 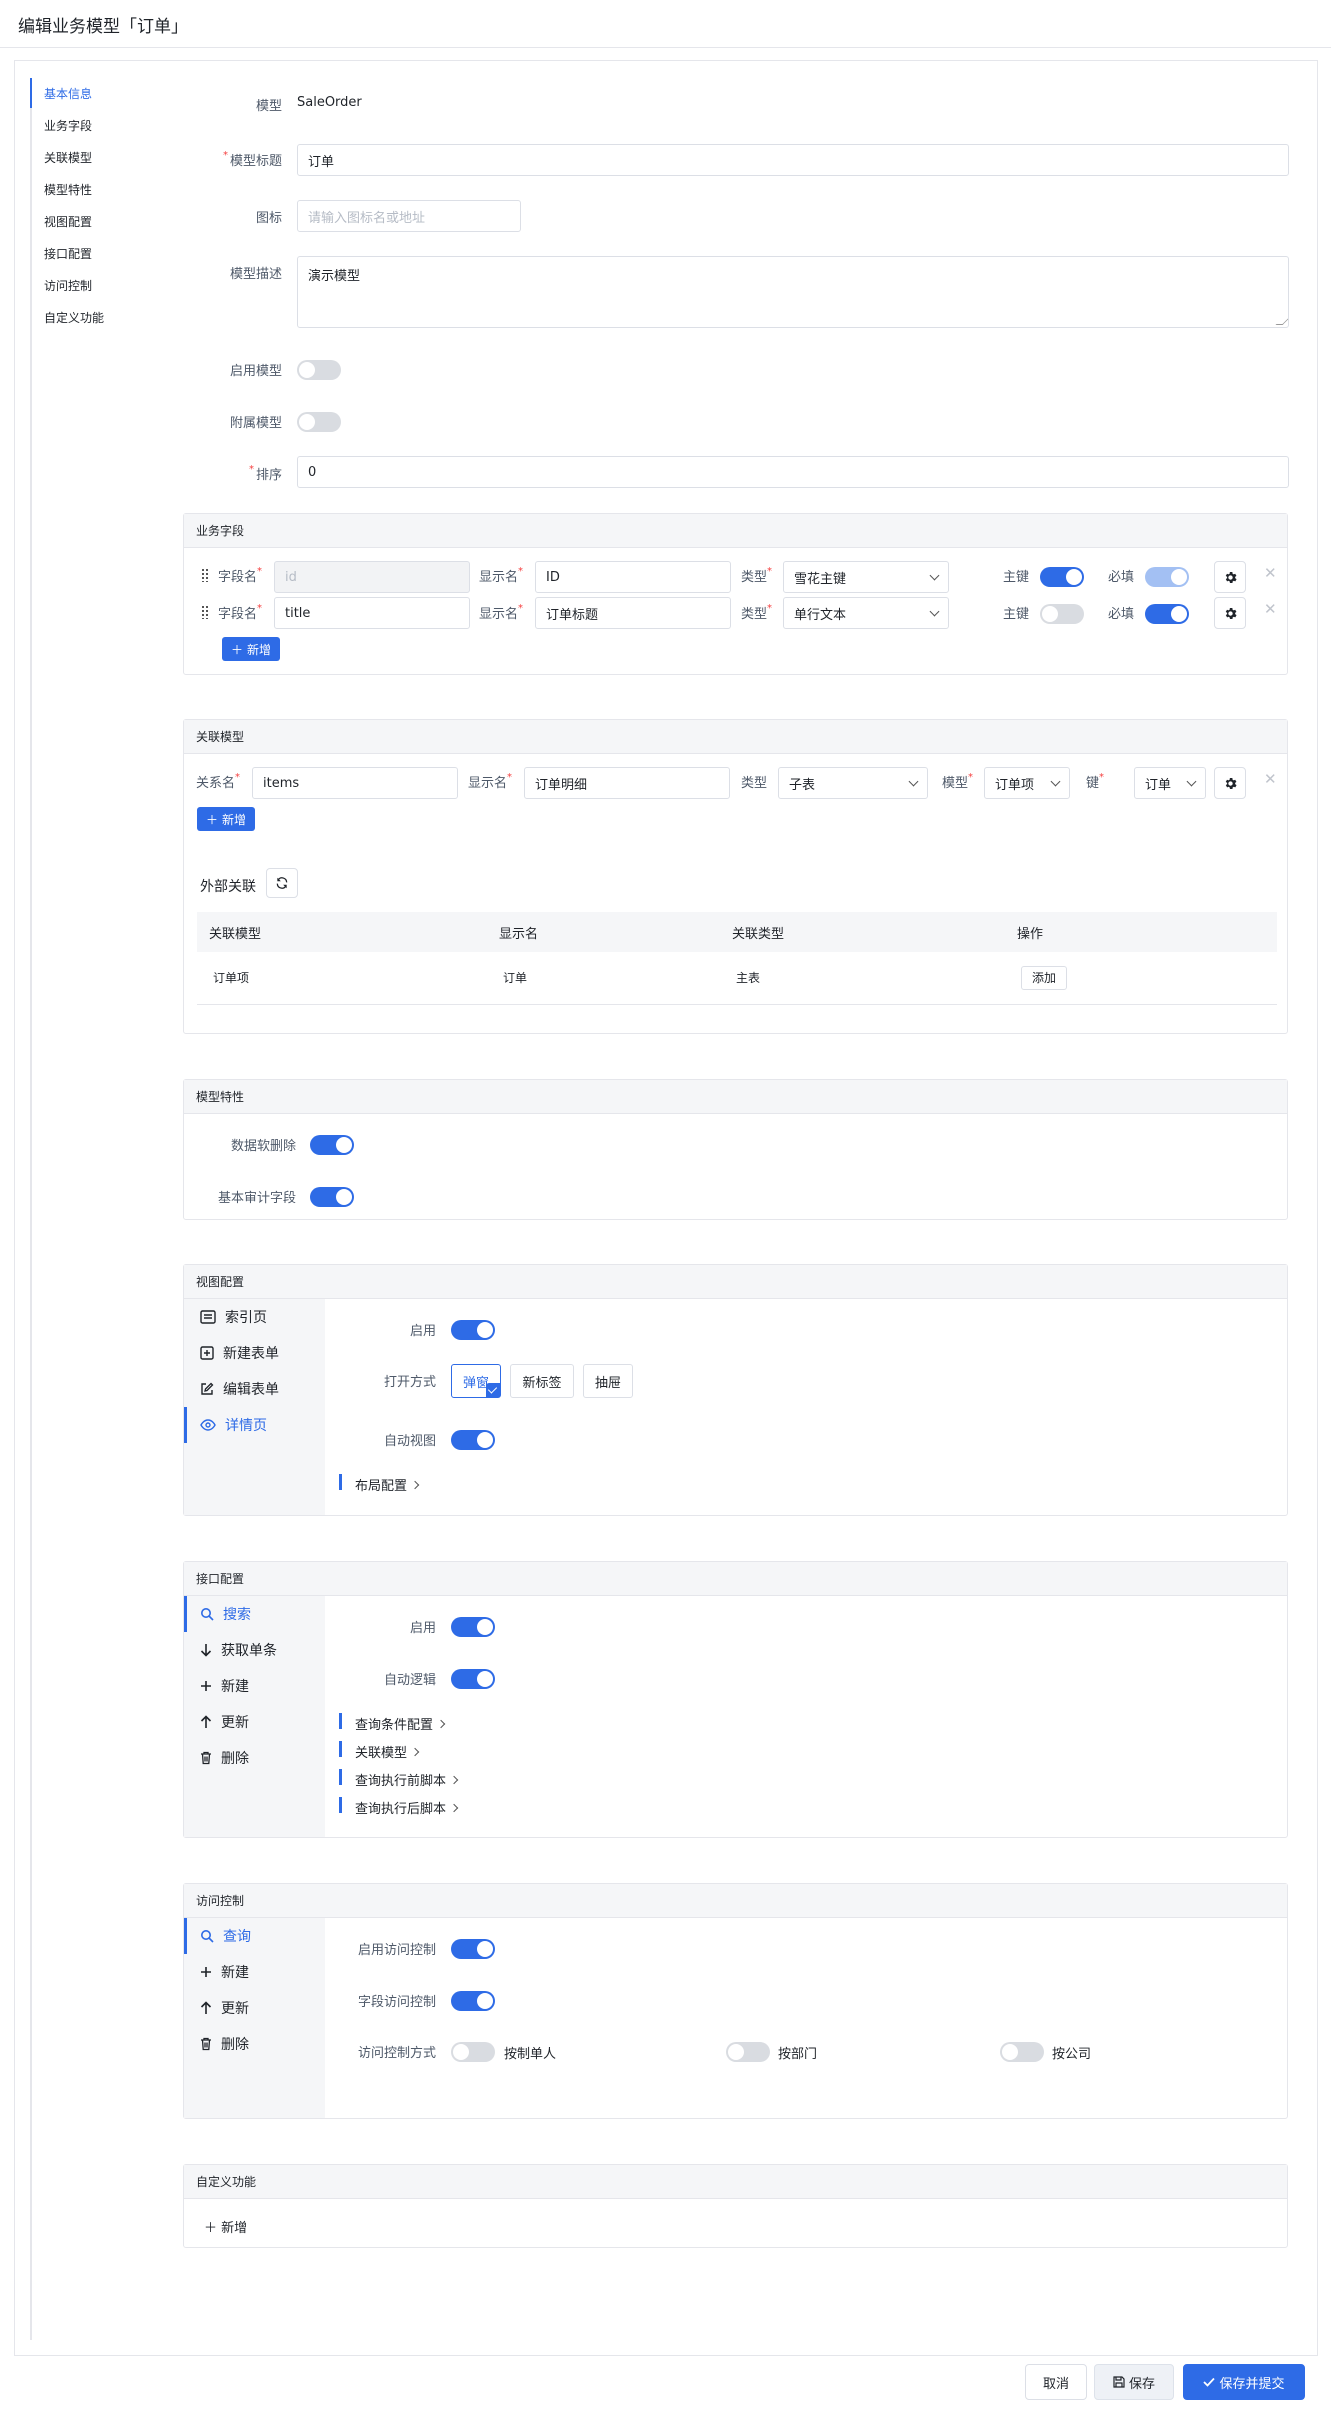 What do you see at coordinates (254, 2008) in the screenshot?
I see `access-item-update: 更新` at bounding box center [254, 2008].